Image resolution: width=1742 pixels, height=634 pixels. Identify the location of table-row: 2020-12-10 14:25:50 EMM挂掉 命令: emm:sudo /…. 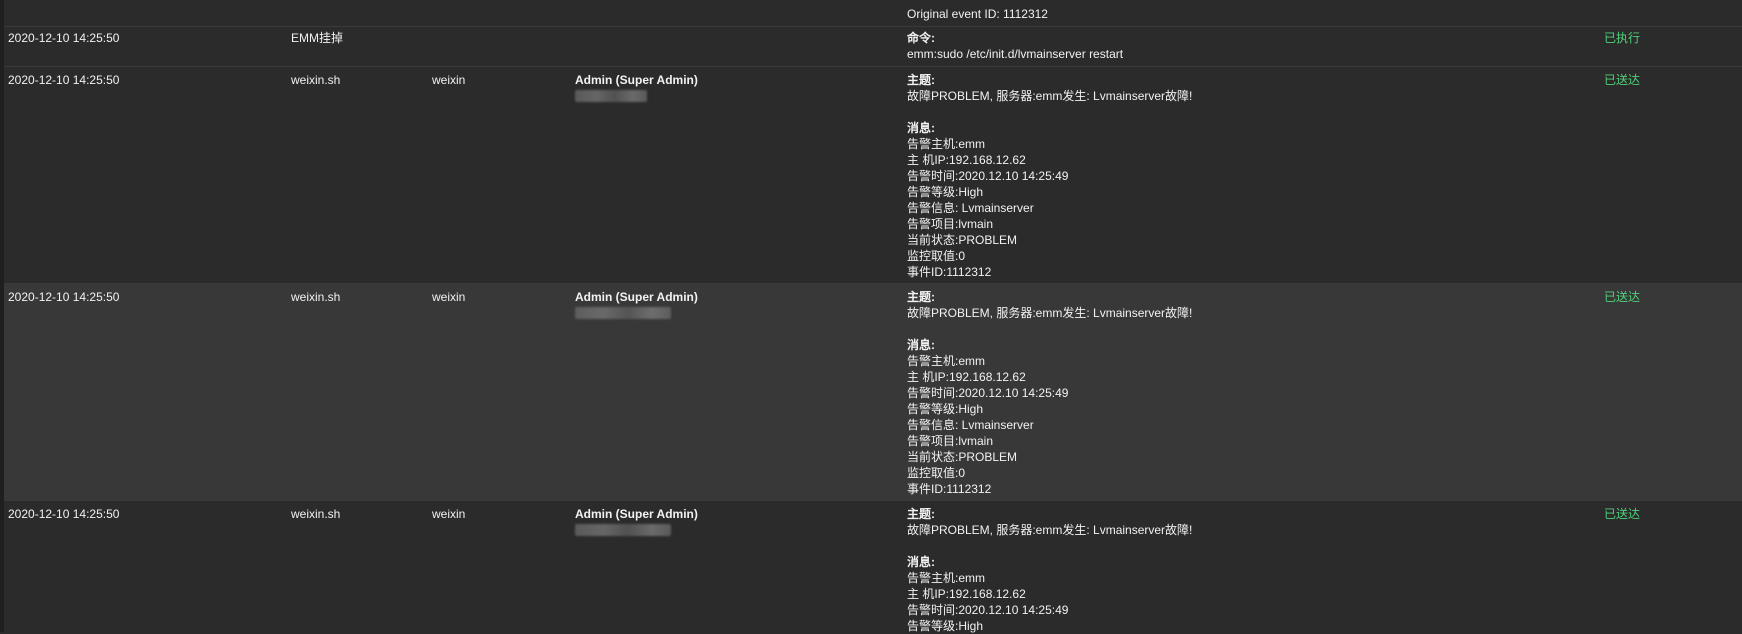
(873, 47).